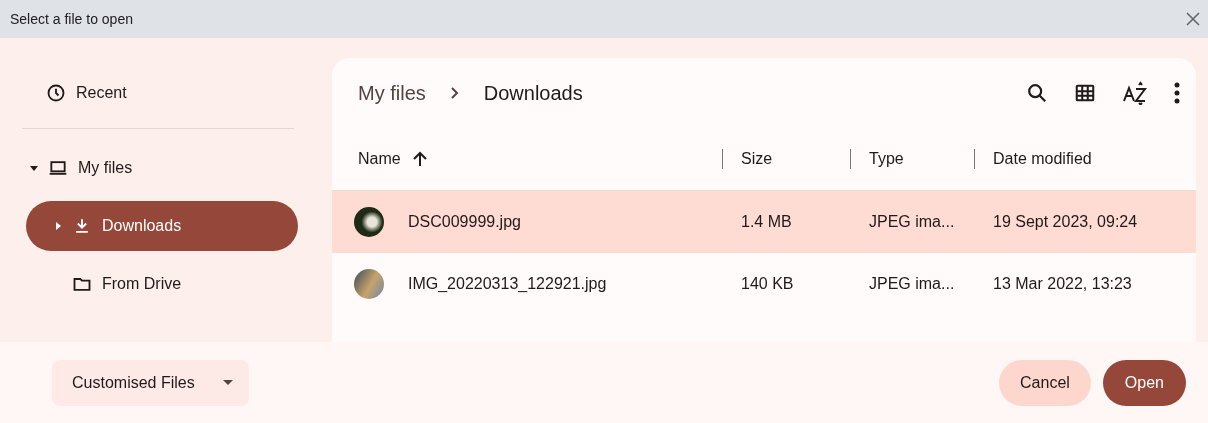 Image resolution: width=1208 pixels, height=423 pixels. What do you see at coordinates (1045, 382) in the screenshot?
I see `cancel-button: Cancel` at bounding box center [1045, 382].